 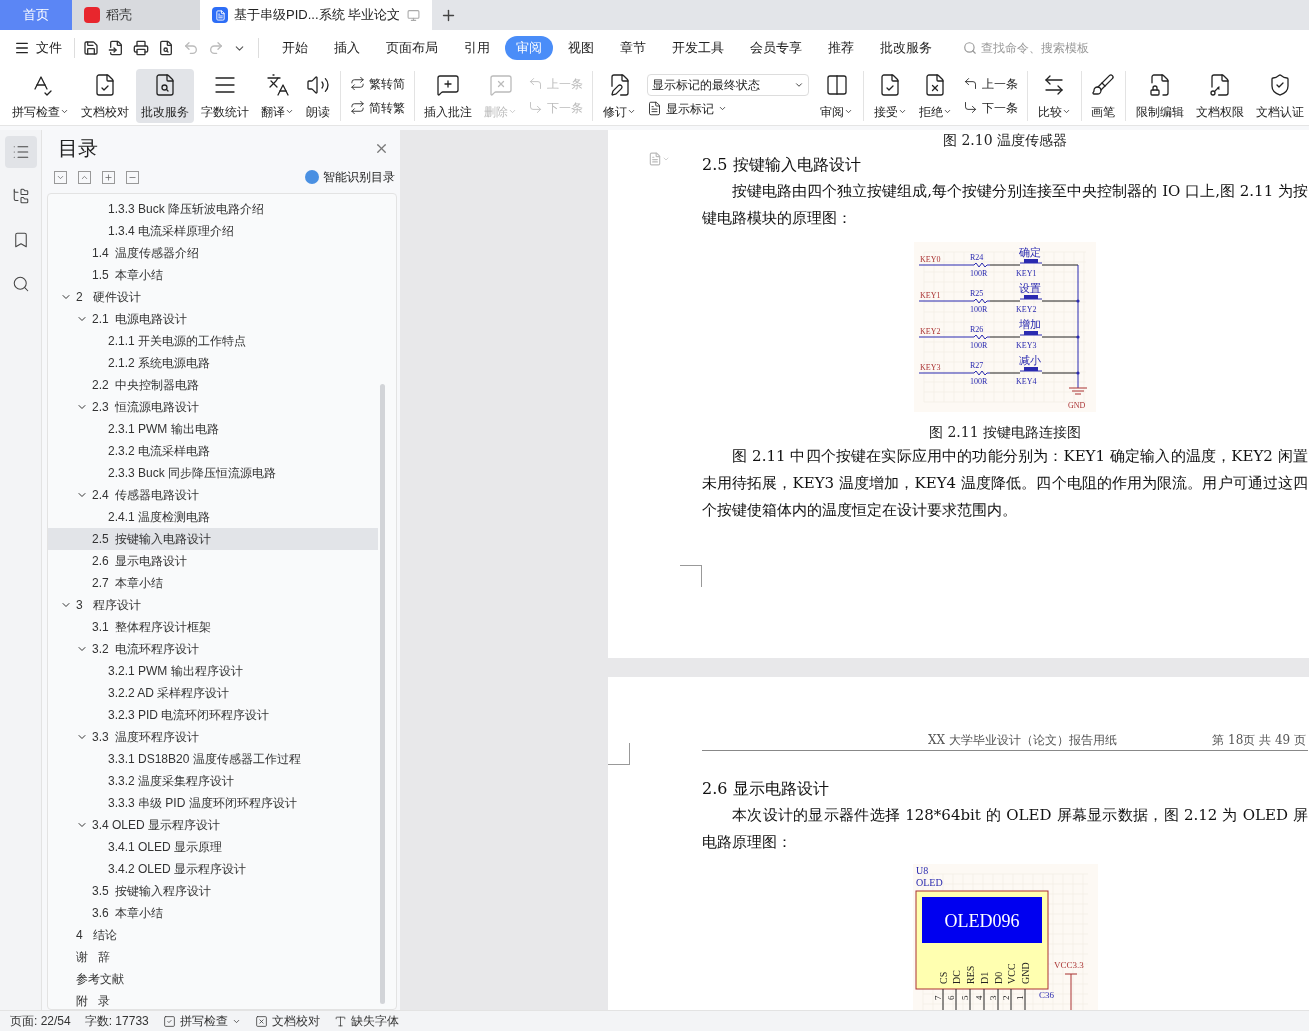 I want to click on ribbon-small-button: 繁转简, so click(x=377, y=83).